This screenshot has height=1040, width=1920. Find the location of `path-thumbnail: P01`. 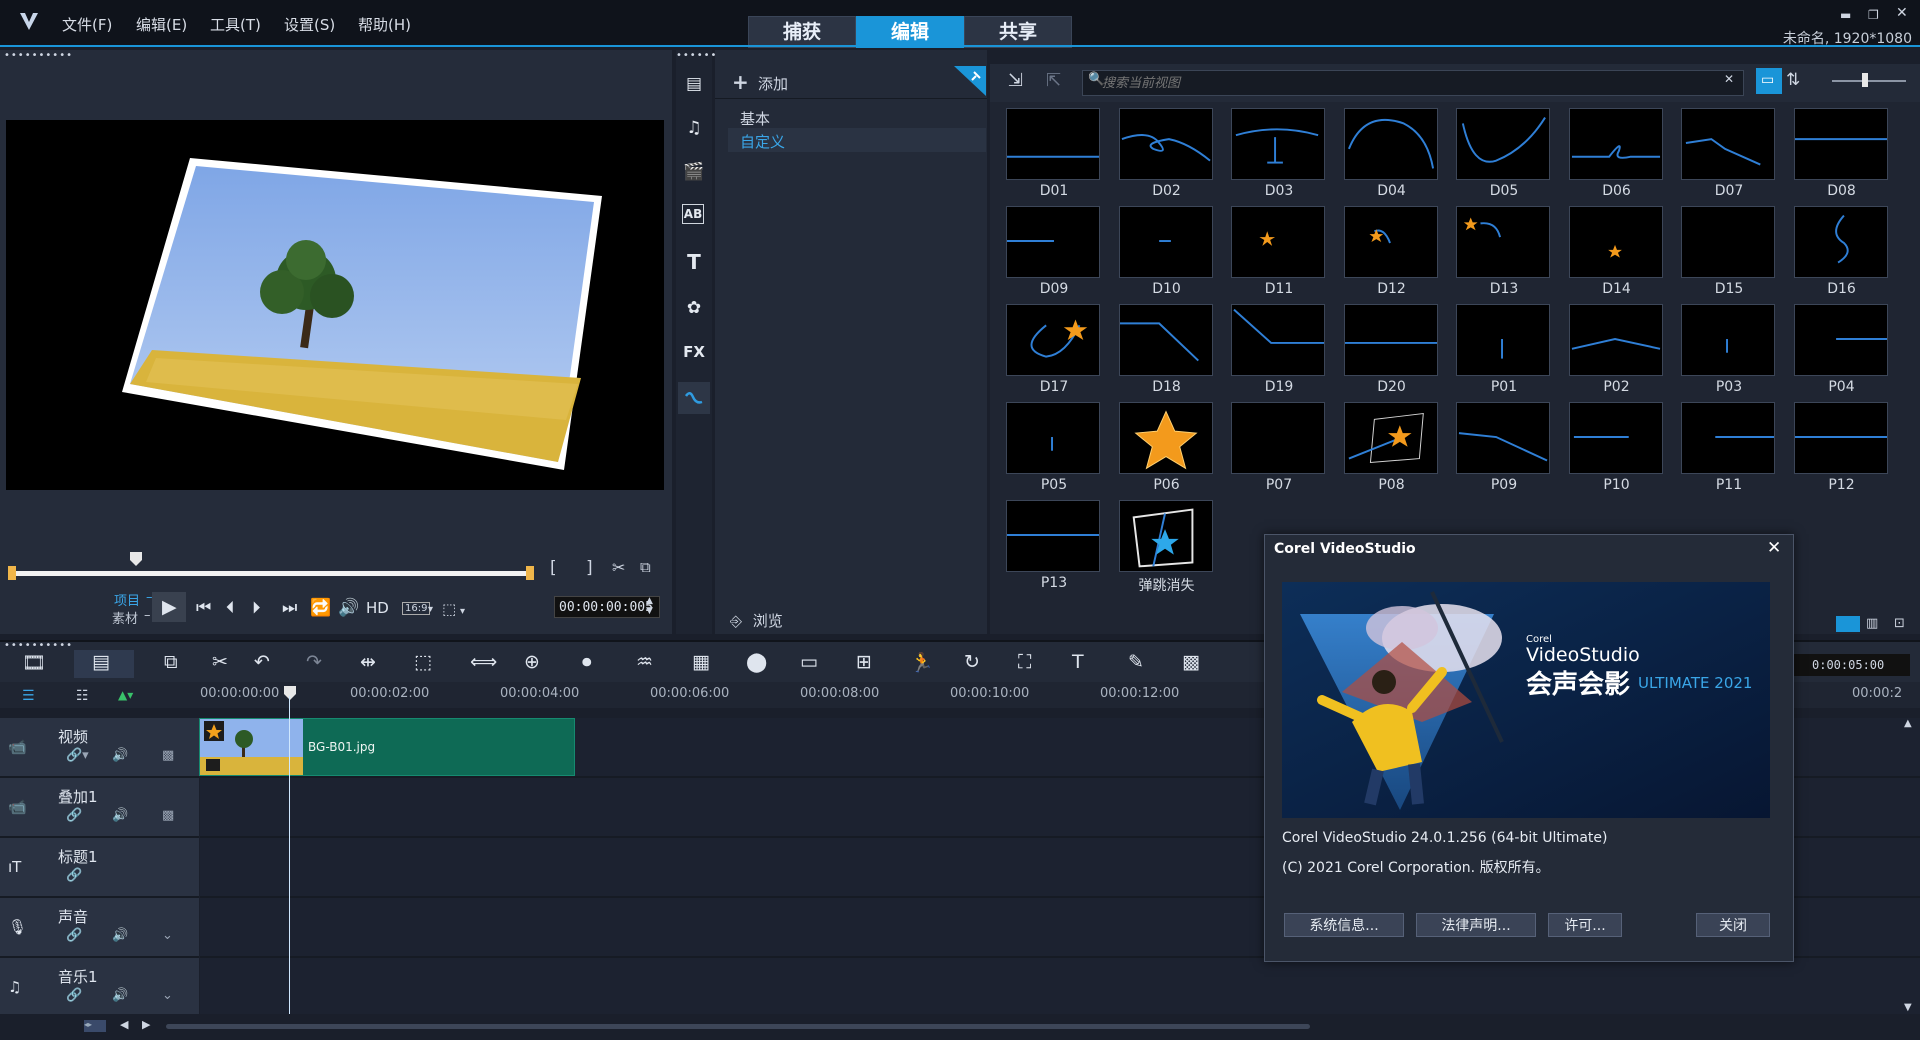

path-thumbnail: P01 is located at coordinates (1504, 348).